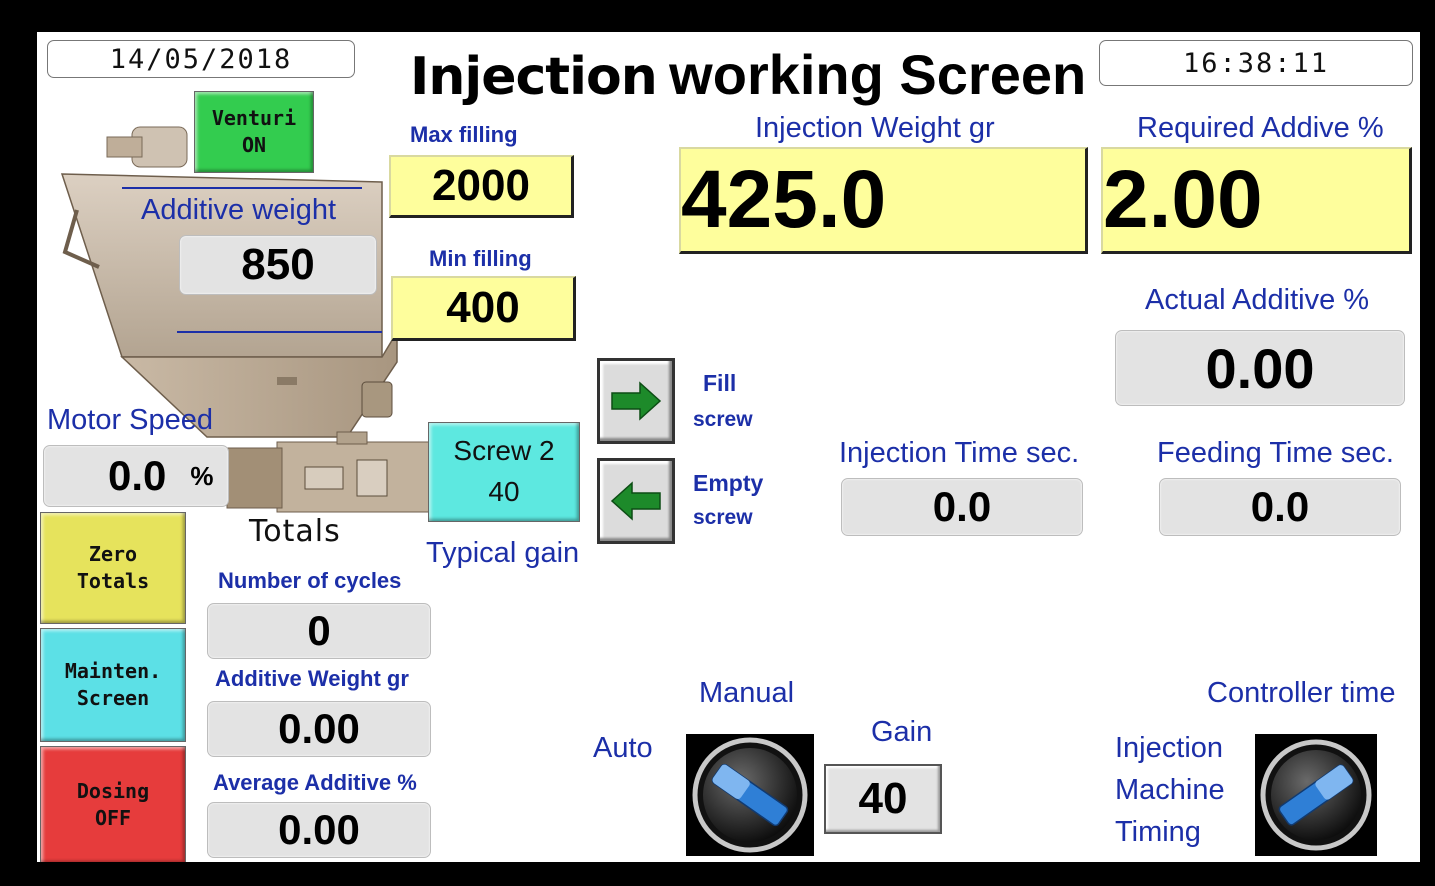 This screenshot has height=886, width=1435. I want to click on venturi-label: Venturi, so click(254, 118).